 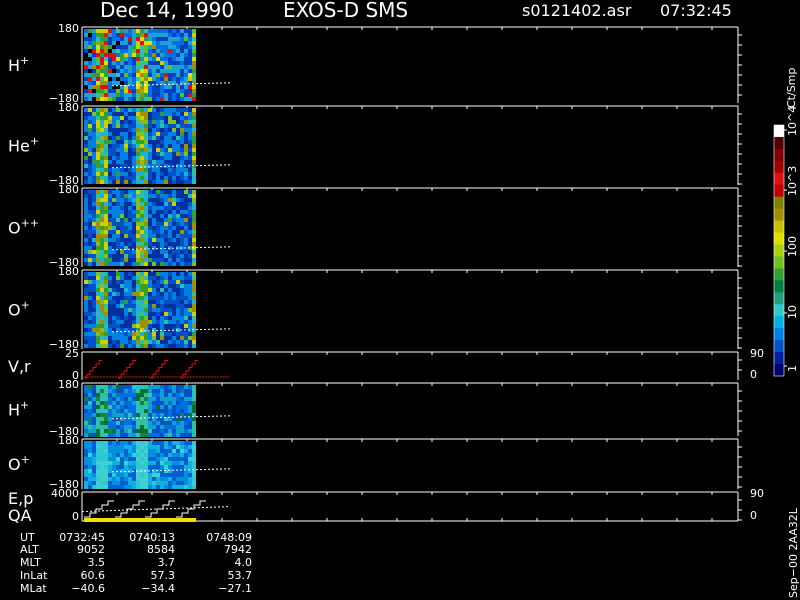 What do you see at coordinates (235, 588) in the screenshot?
I see `ephemeris-value: −27.1` at bounding box center [235, 588].